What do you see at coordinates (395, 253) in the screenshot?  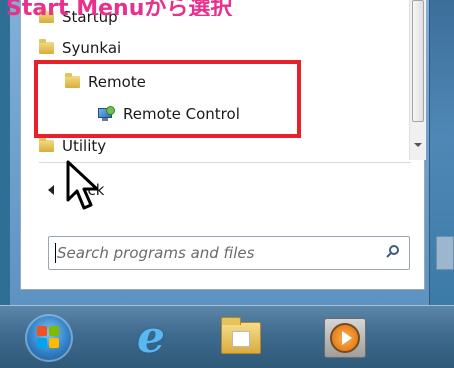 I see `search-icon` at bounding box center [395, 253].